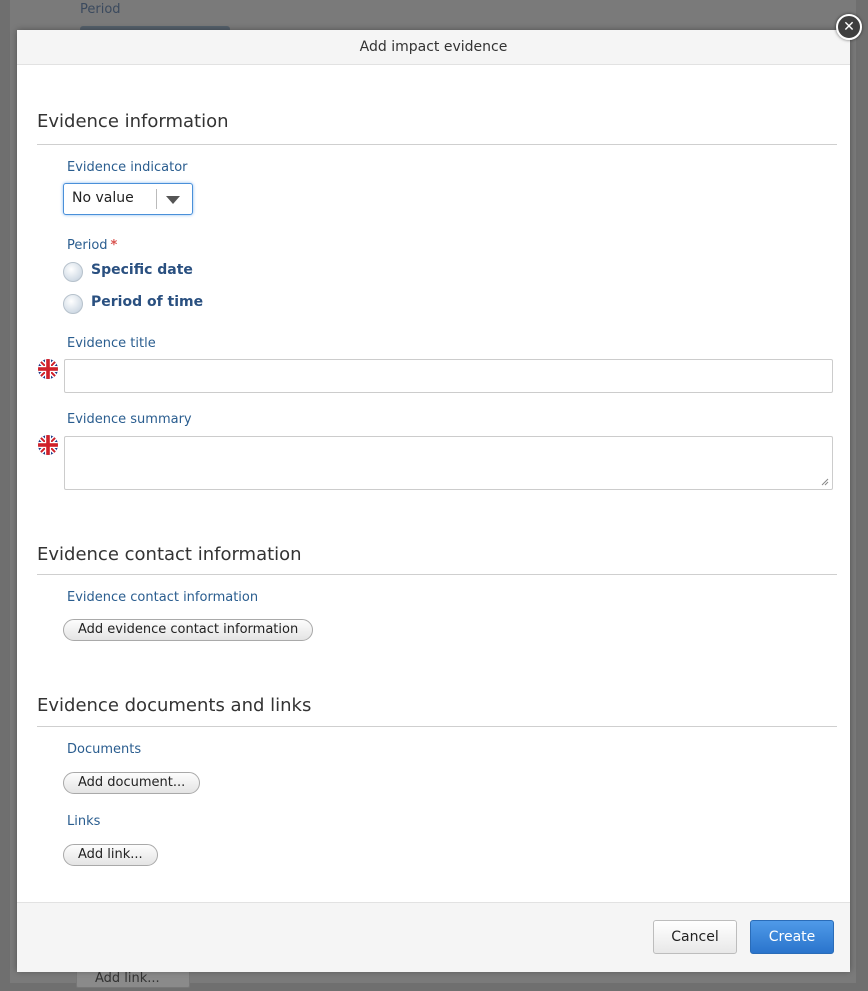 This screenshot has width=868, height=991. Describe the element at coordinates (147, 302) in the screenshot. I see `radio-label-period-of-time: Period of time` at that location.